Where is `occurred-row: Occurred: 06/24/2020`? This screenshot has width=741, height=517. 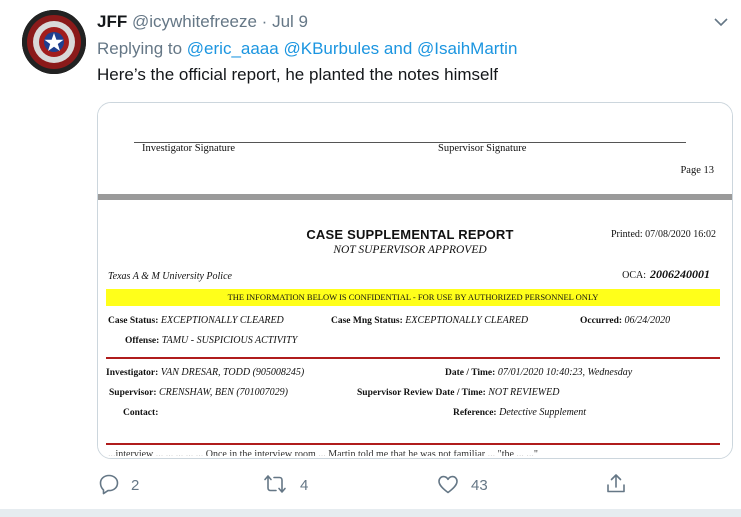 occurred-row: Occurred: 06/24/2020 is located at coordinates (625, 320).